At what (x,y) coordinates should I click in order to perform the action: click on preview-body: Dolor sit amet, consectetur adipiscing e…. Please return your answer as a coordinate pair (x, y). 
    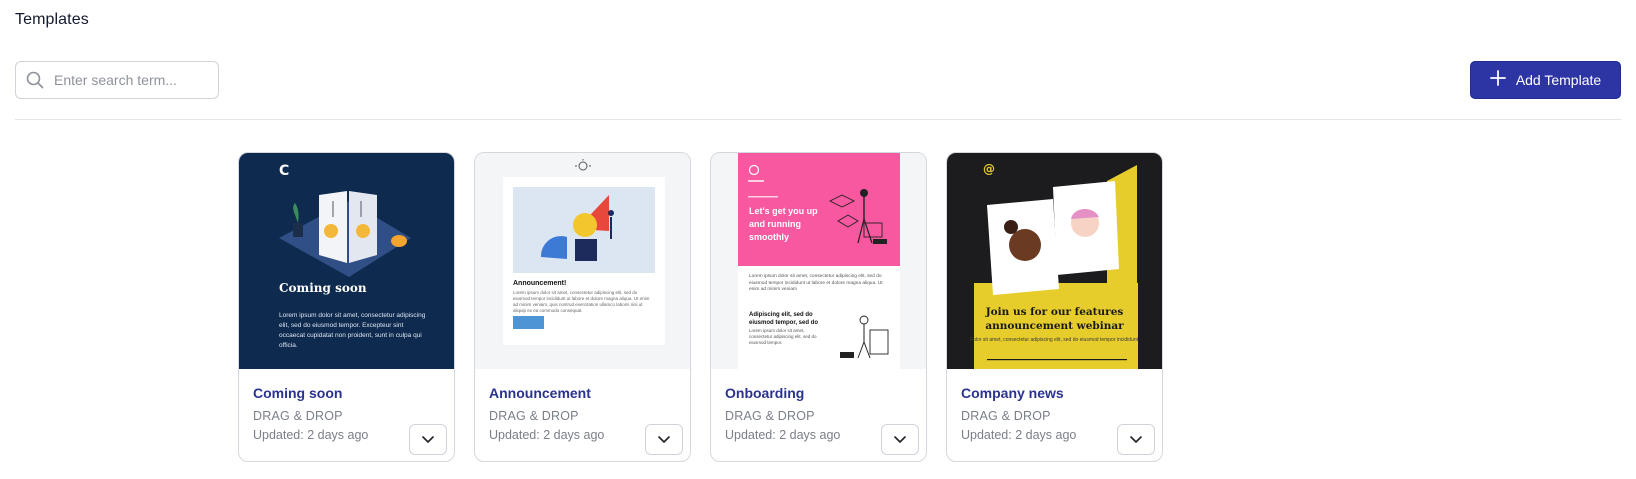
    Looking at the image, I should click on (1054, 340).